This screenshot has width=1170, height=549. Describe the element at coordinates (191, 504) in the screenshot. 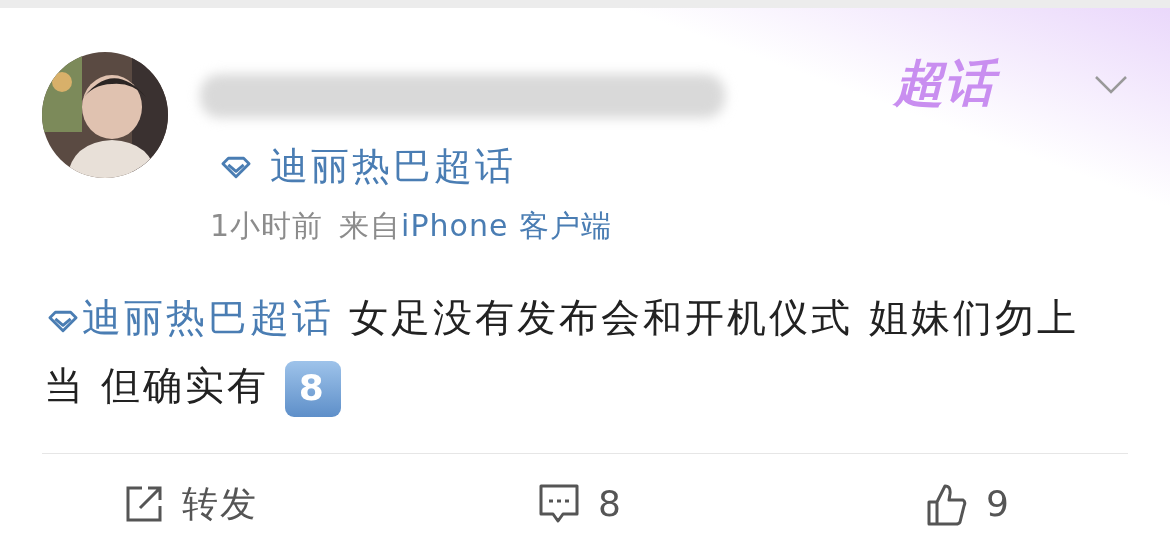

I see `repost-button: 转发` at that location.